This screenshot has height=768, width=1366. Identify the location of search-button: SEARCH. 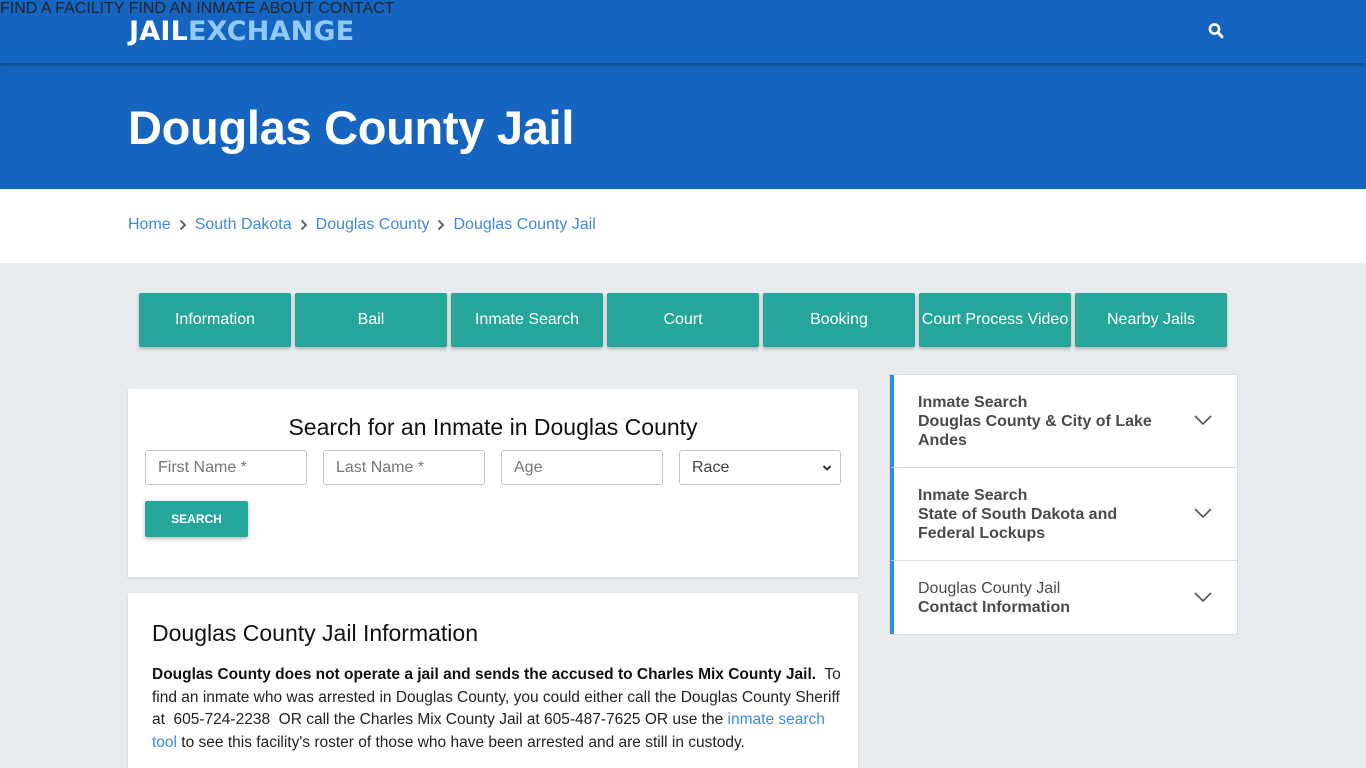
(196, 519).